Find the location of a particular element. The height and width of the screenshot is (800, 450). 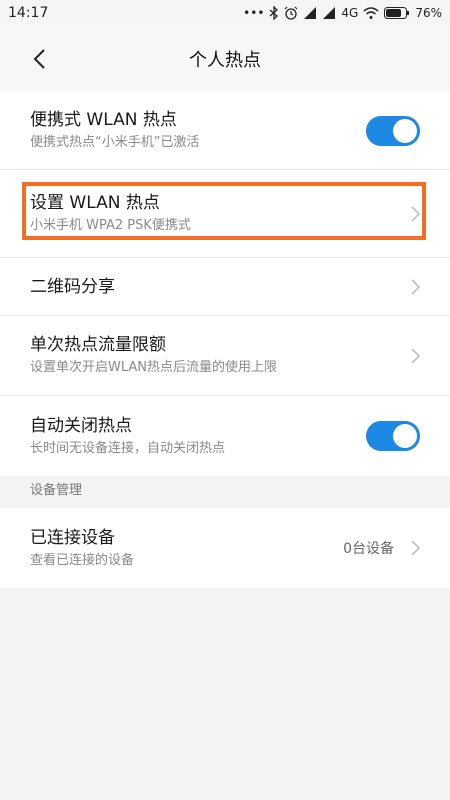

signal-2-icon is located at coordinates (329, 13).